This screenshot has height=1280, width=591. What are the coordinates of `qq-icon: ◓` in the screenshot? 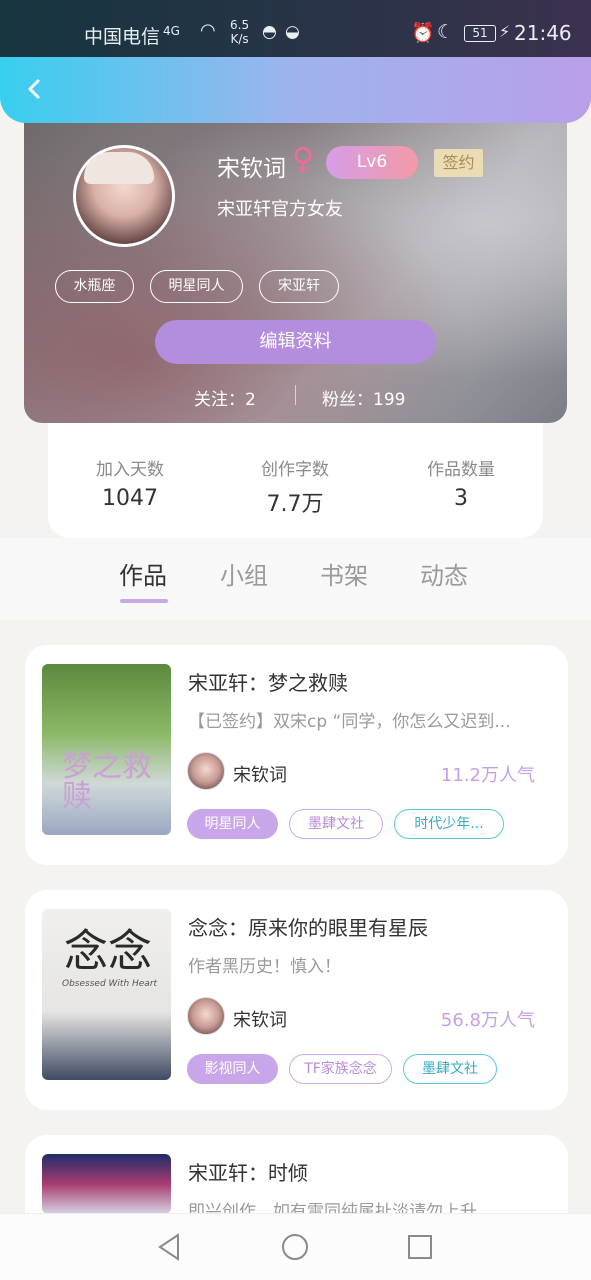 It's located at (269, 32).